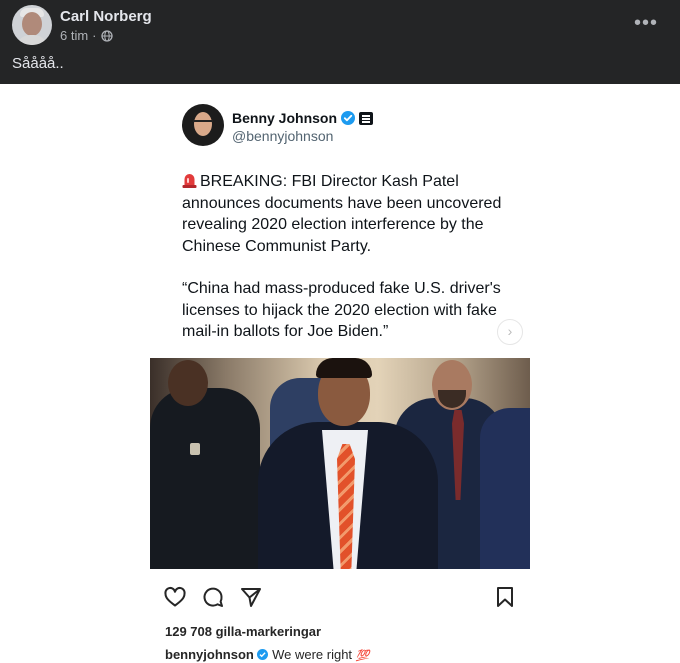 This screenshot has width=680, height=663. What do you see at coordinates (209, 654) in the screenshot?
I see `caption-username: bennyjohnson` at bounding box center [209, 654].